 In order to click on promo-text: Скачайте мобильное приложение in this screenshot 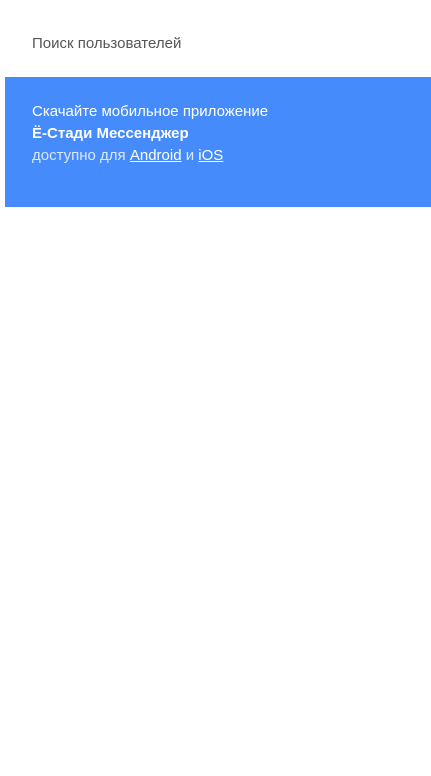, I will do `click(150, 111)`.